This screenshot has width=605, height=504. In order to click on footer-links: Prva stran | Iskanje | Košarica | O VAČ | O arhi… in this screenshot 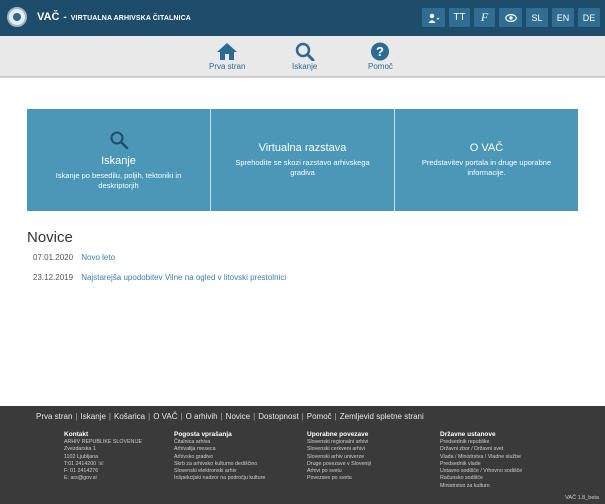, I will do `click(230, 416)`.